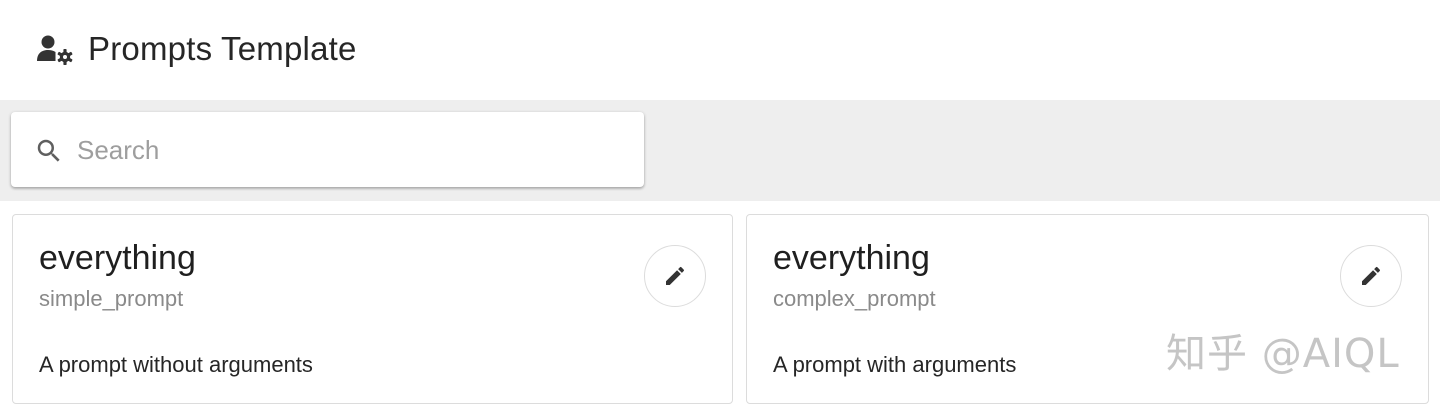 Image resolution: width=1440 pixels, height=417 pixels. What do you see at coordinates (111, 298) in the screenshot?
I see `card-subtitle: simple_prompt` at bounding box center [111, 298].